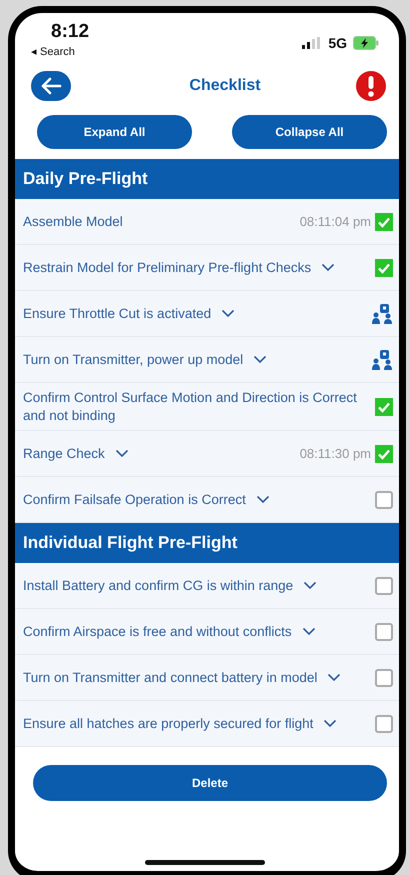 The height and width of the screenshot is (875, 410). What do you see at coordinates (312, 43) in the screenshot?
I see `signal-icon` at bounding box center [312, 43].